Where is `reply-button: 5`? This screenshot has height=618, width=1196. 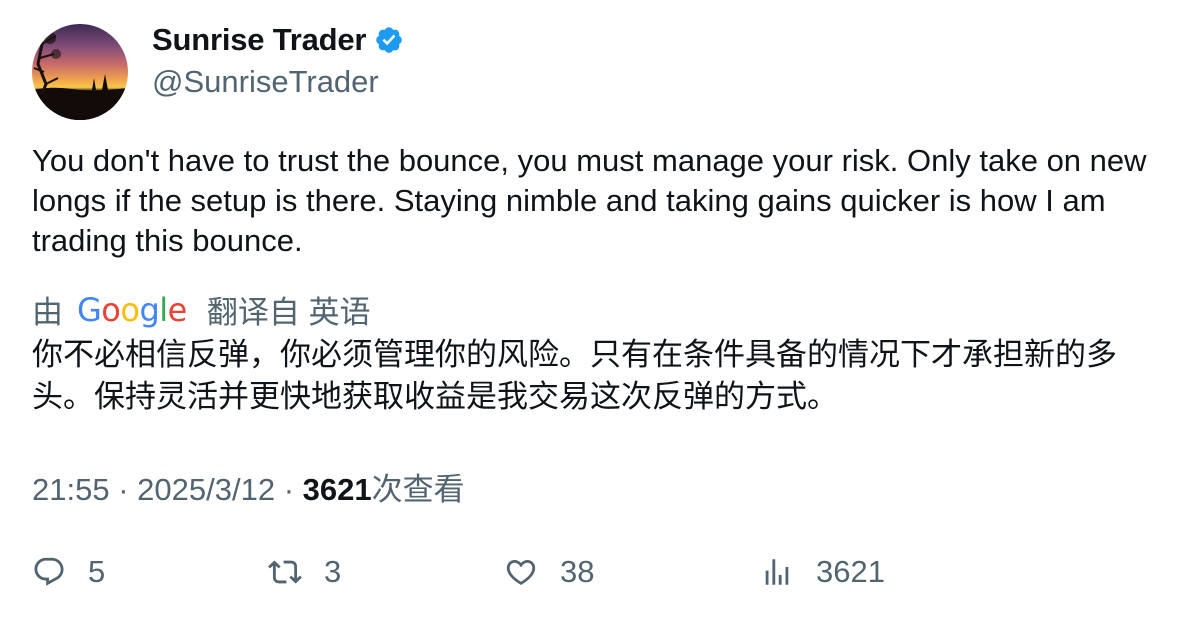 reply-button: 5 is located at coordinates (68, 572).